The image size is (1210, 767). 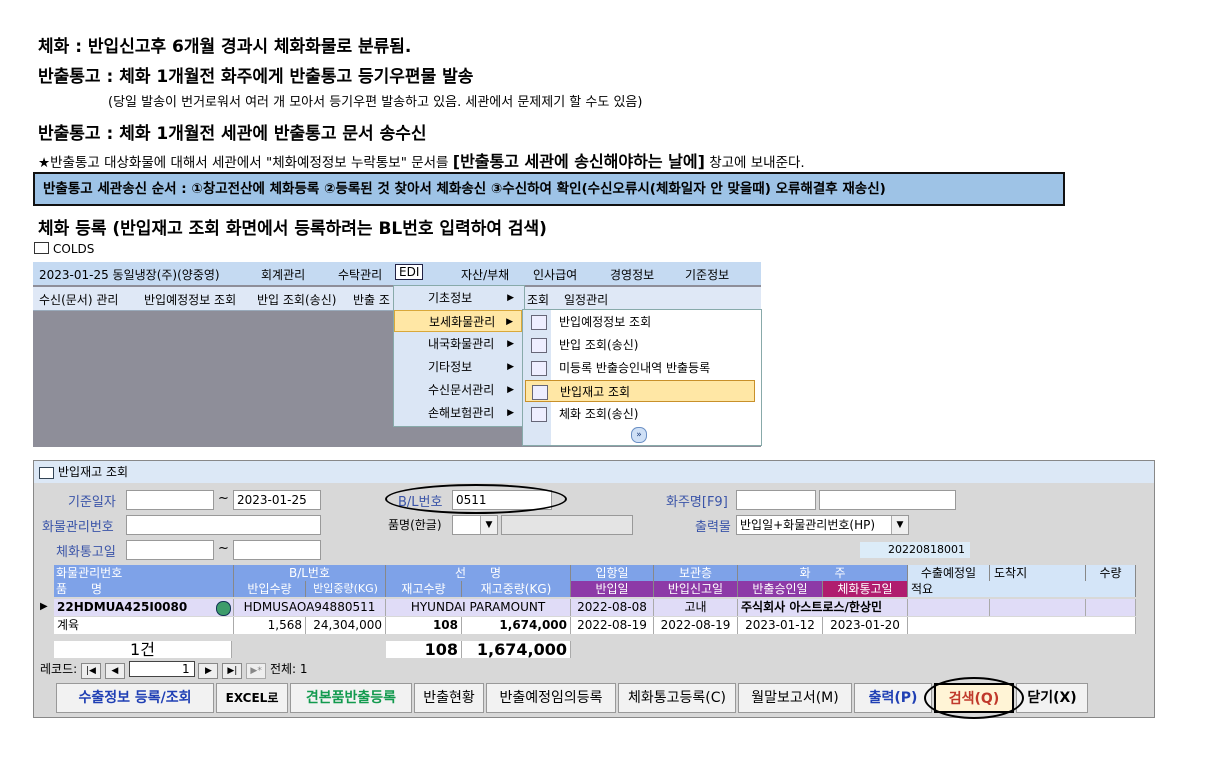 I want to click on edi-bonded: 보세화물관리 ▶, so click(x=458, y=321).